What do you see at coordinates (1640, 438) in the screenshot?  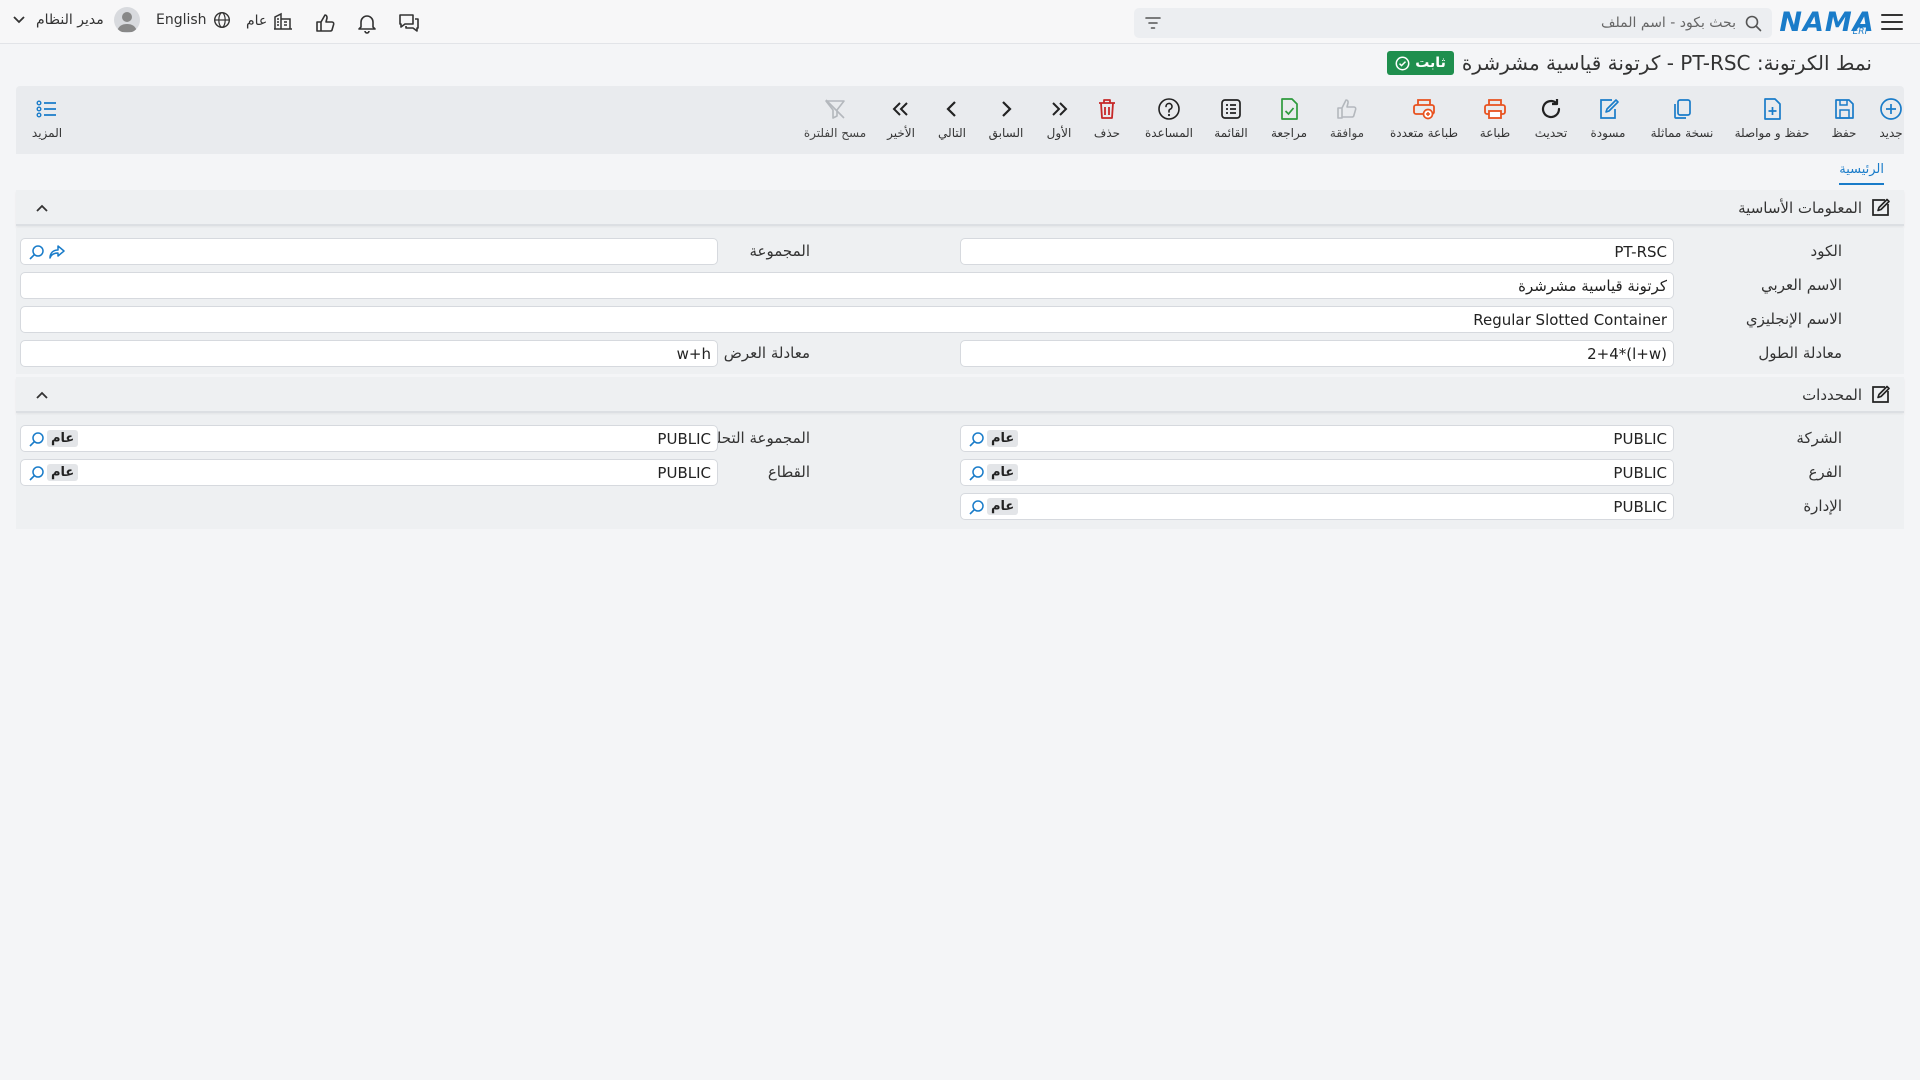 I see `company-value: PUBLIC` at bounding box center [1640, 438].